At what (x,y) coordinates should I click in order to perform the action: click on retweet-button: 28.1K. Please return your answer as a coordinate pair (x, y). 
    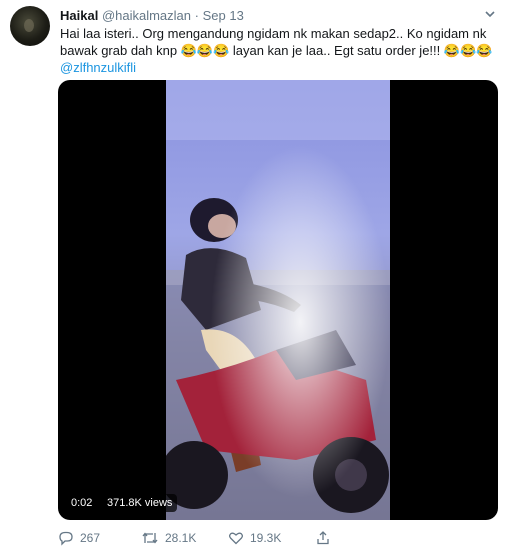
    Looking at the image, I should click on (168, 538).